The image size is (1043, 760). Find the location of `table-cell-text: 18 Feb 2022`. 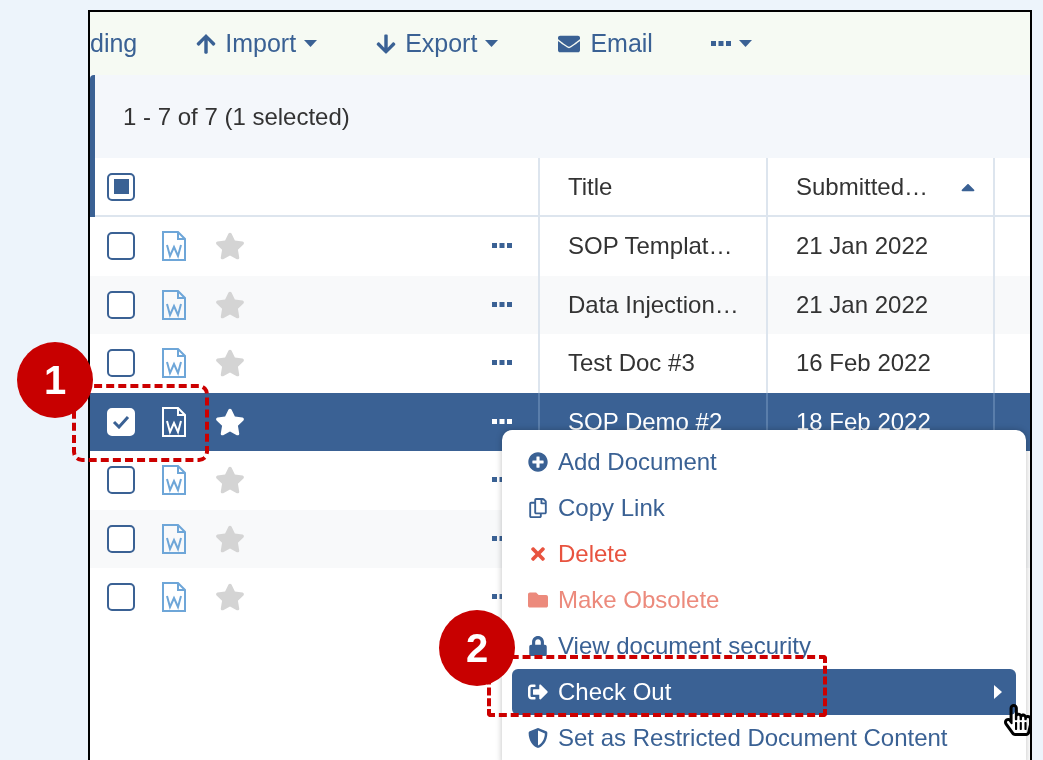

table-cell-text: 18 Feb 2022 is located at coordinates (863, 421).